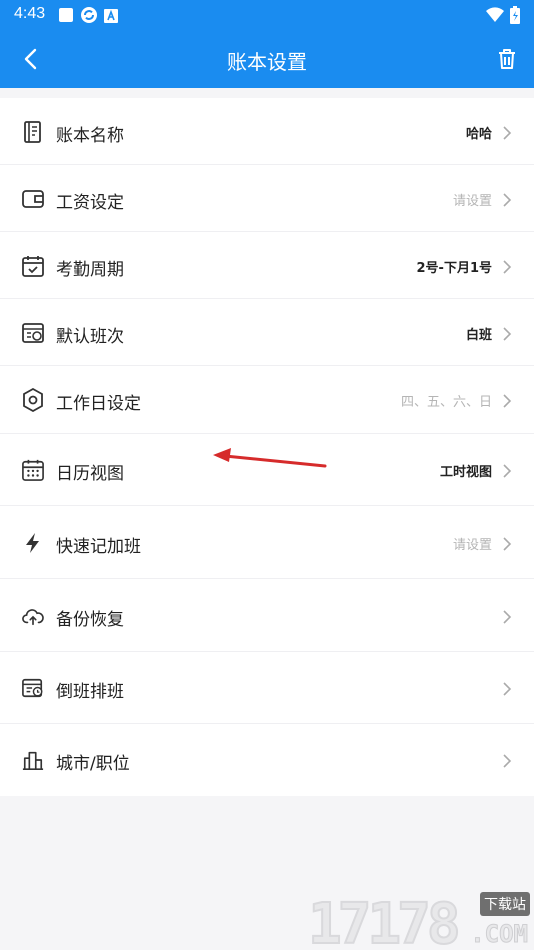  I want to click on settings-value: 四、五、六、日, so click(446, 402).